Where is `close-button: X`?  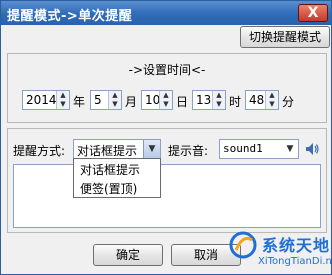 close-button: X is located at coordinates (313, 13).